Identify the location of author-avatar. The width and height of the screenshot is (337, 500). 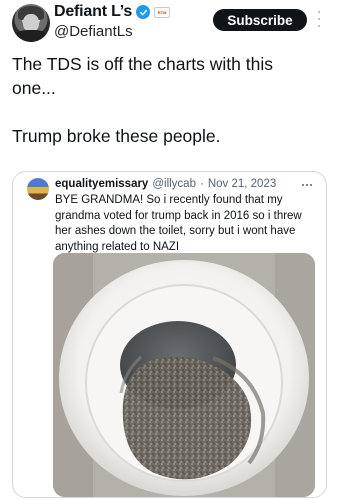
(31, 23).